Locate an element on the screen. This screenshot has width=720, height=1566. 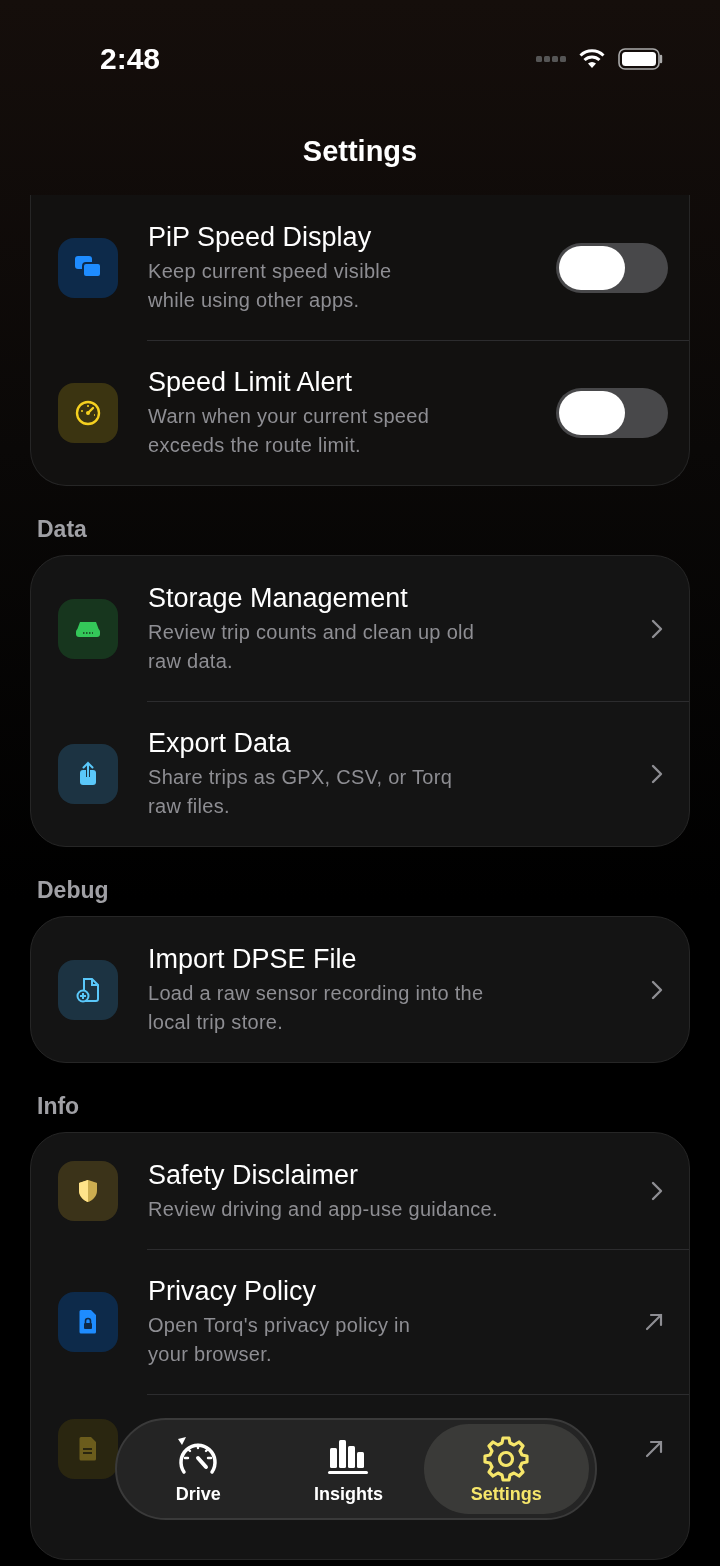
row-description: Load a raw sensor recording into the local trip store. is located at coordinates (316, 1008).